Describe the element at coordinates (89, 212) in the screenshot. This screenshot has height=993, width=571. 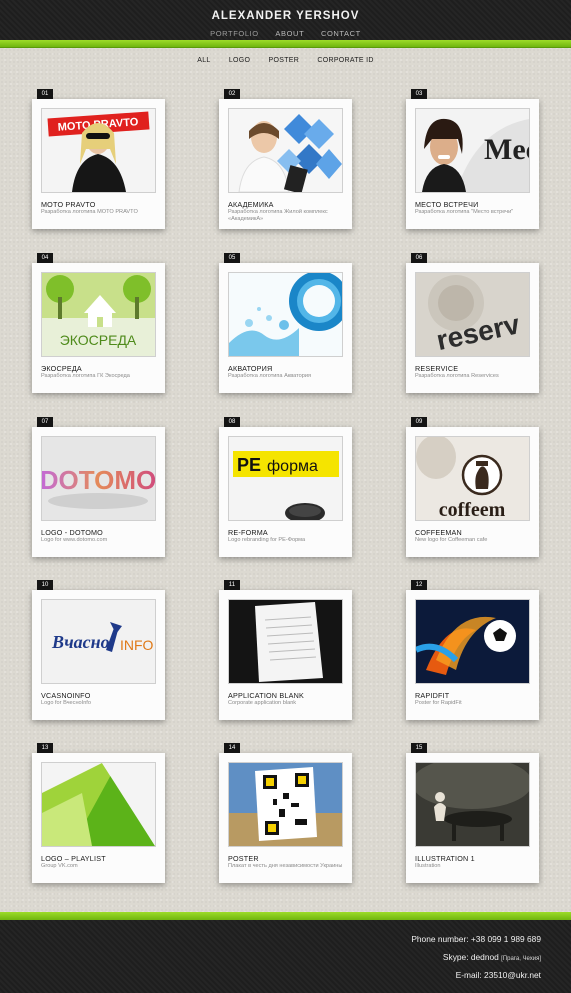
I see `item-description: Разработка логотипа MOTO PRAVTO` at that location.